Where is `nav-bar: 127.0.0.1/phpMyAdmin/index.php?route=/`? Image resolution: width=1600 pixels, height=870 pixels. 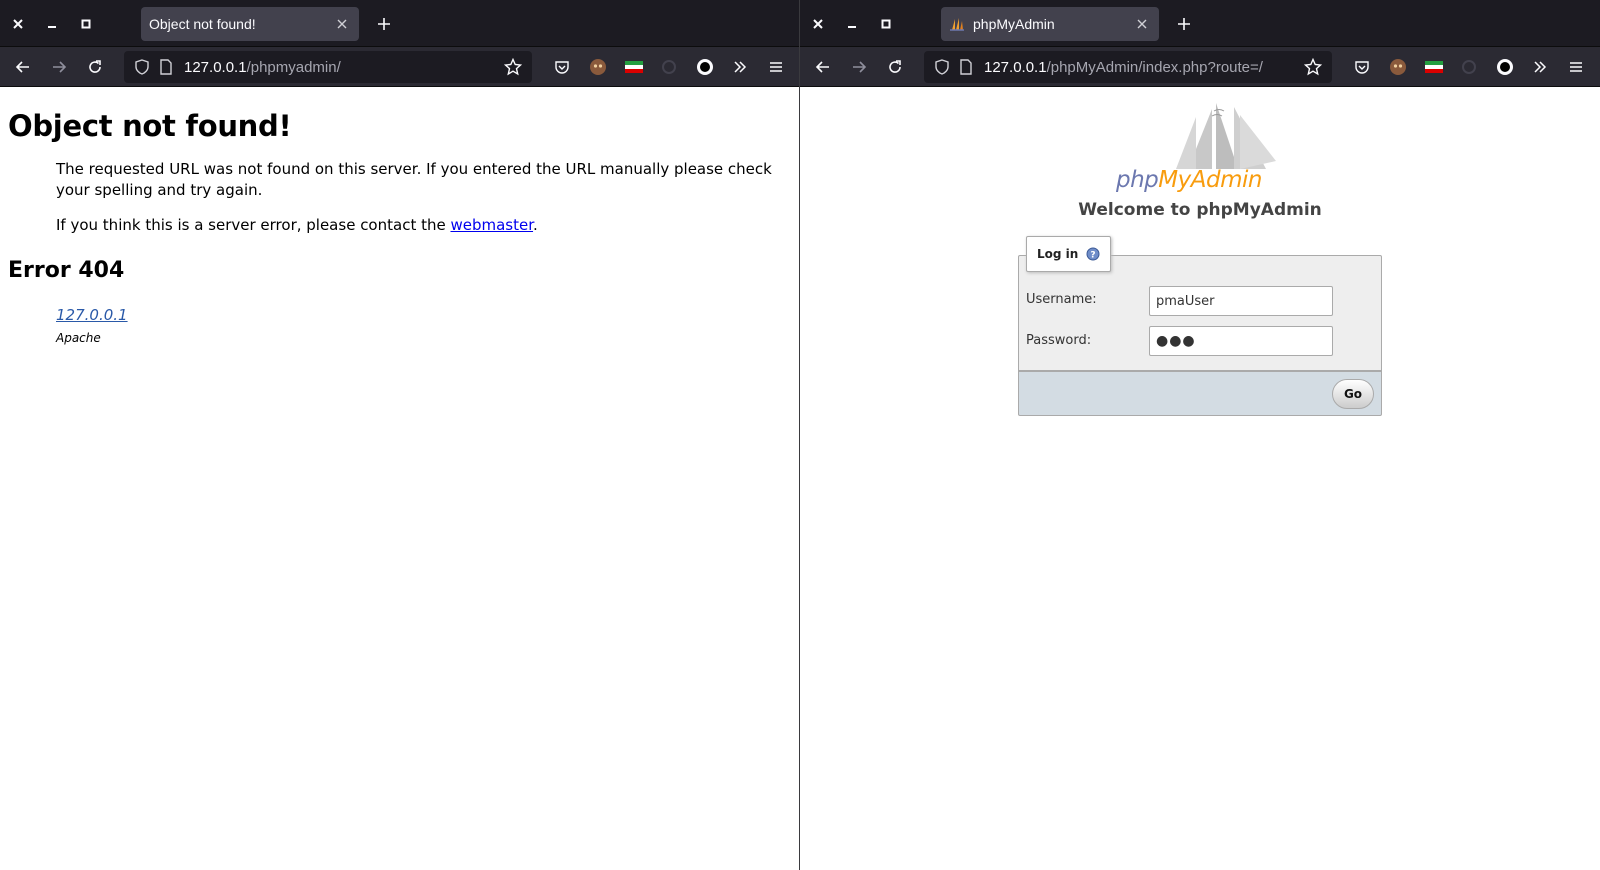 nav-bar: 127.0.0.1/phpMyAdmin/index.php?route=/ is located at coordinates (1200, 67).